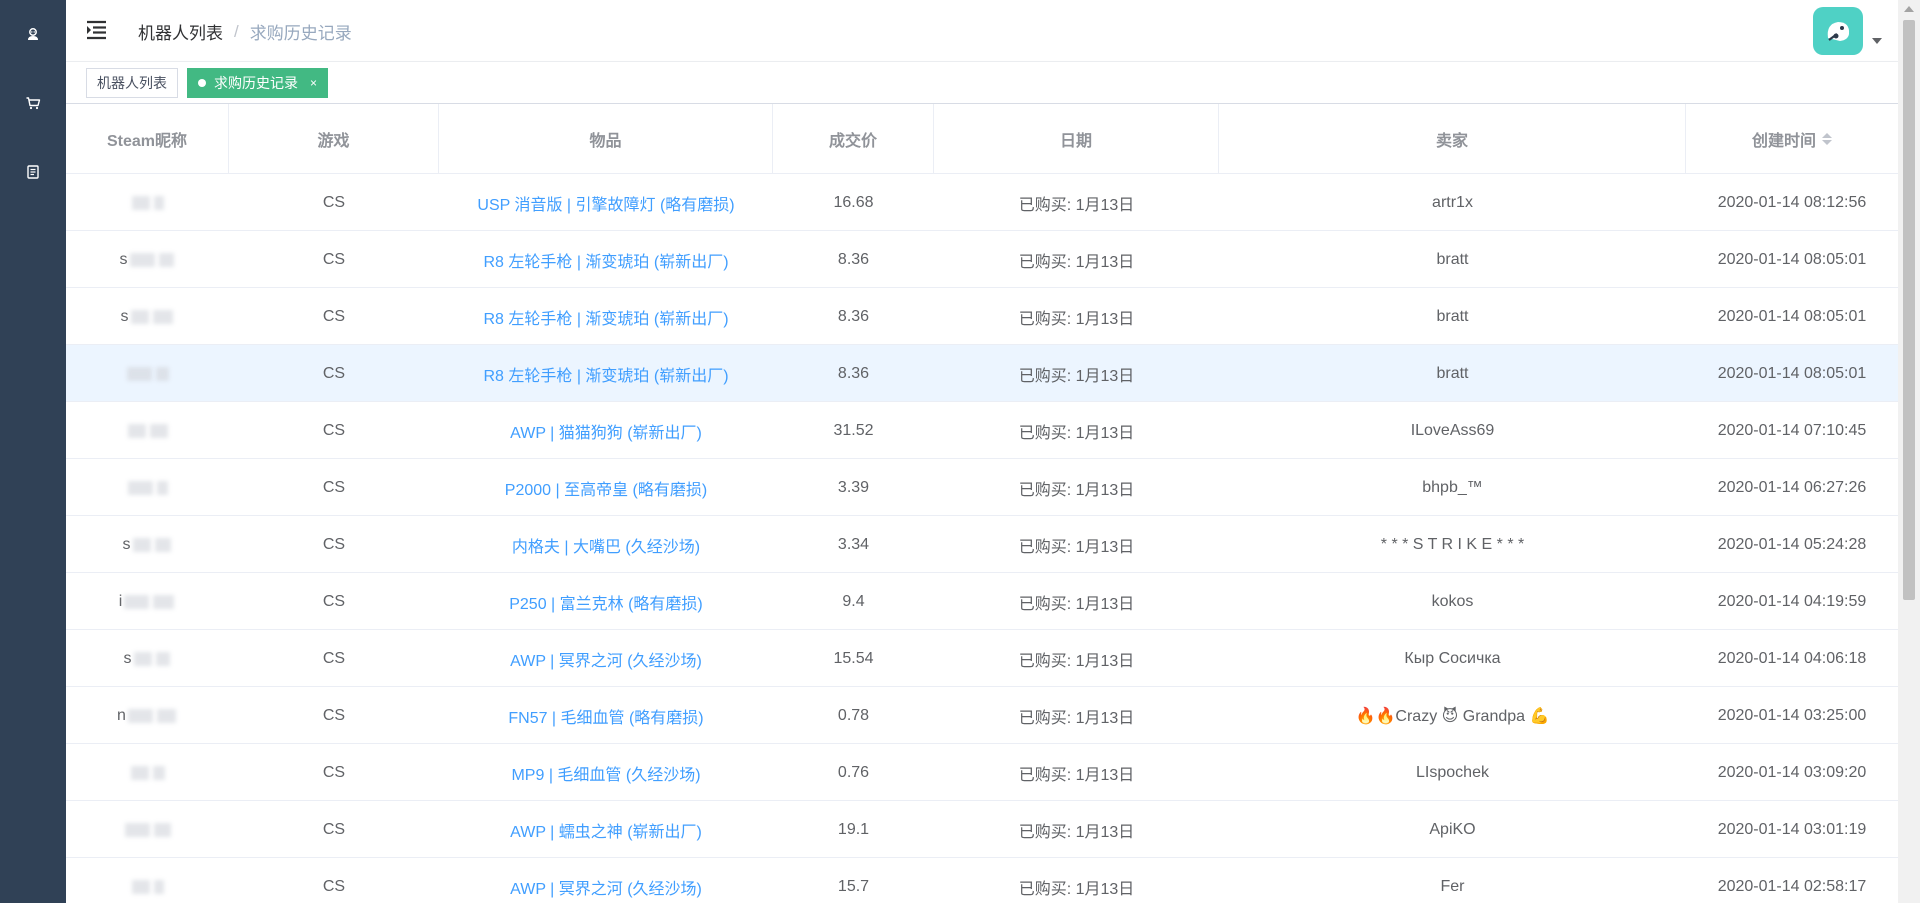 This screenshot has width=1920, height=903. What do you see at coordinates (1452, 430) in the screenshot?
I see `cell-seller: ILoveAss69` at bounding box center [1452, 430].